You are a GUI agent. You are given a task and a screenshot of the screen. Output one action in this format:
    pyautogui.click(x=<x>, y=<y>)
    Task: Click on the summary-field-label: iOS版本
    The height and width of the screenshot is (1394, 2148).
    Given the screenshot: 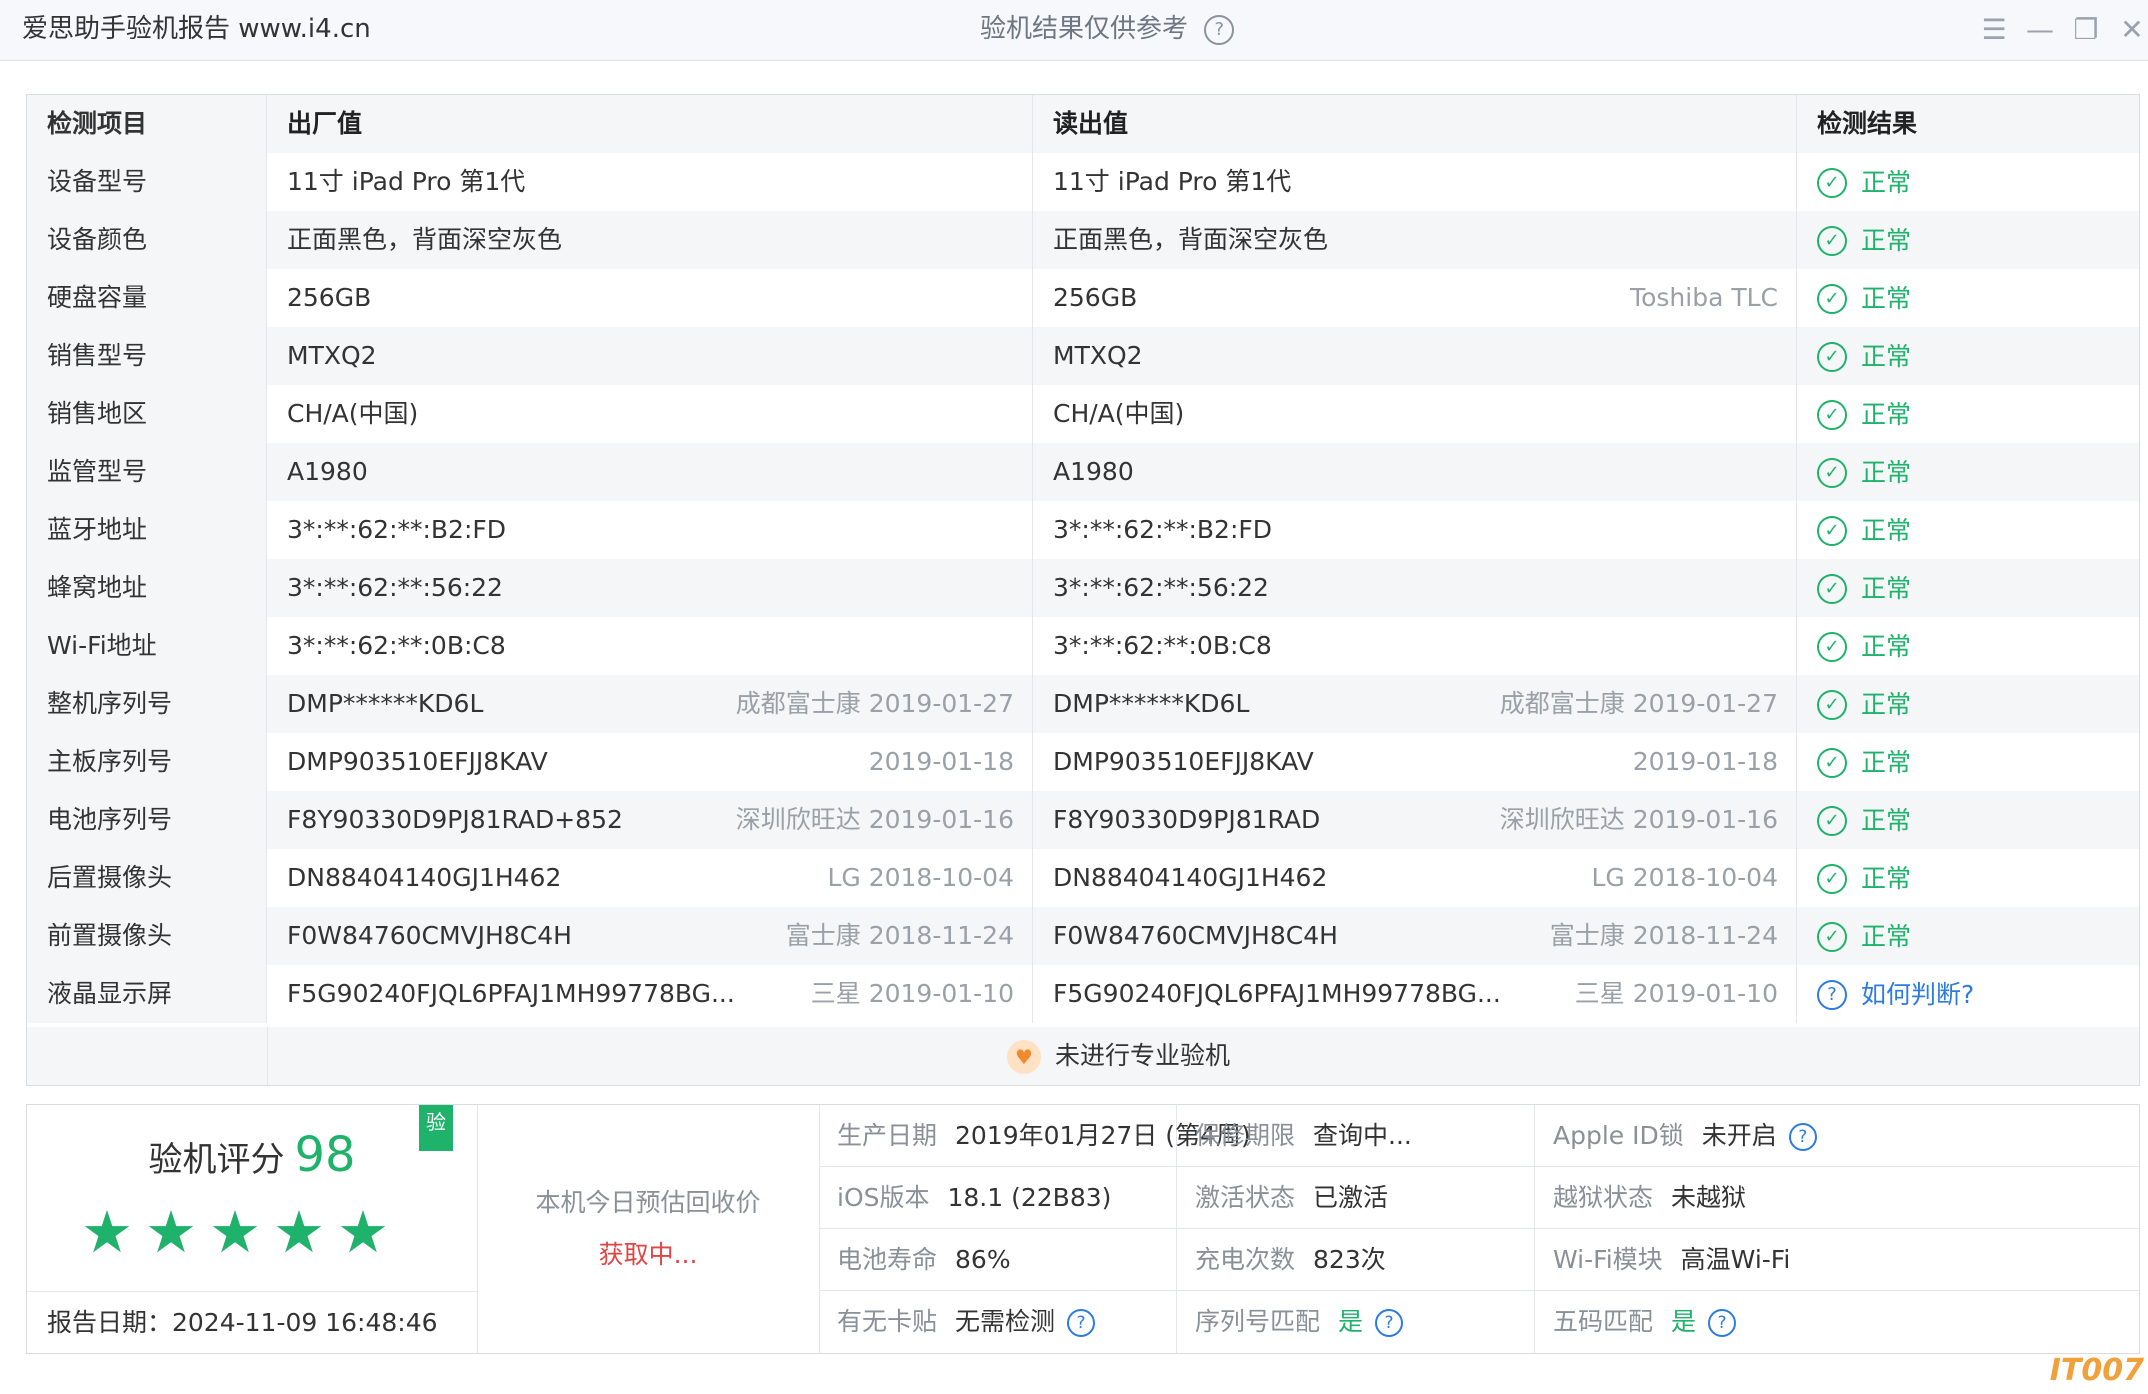 What is the action you would take?
    pyautogui.click(x=883, y=1197)
    